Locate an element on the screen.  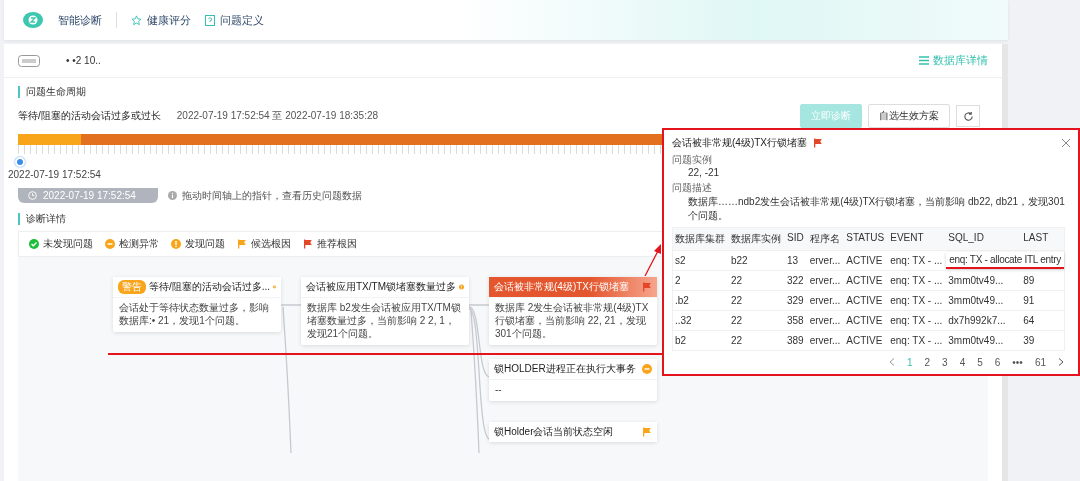
minus-circle-icon is located at coordinates (110, 244).